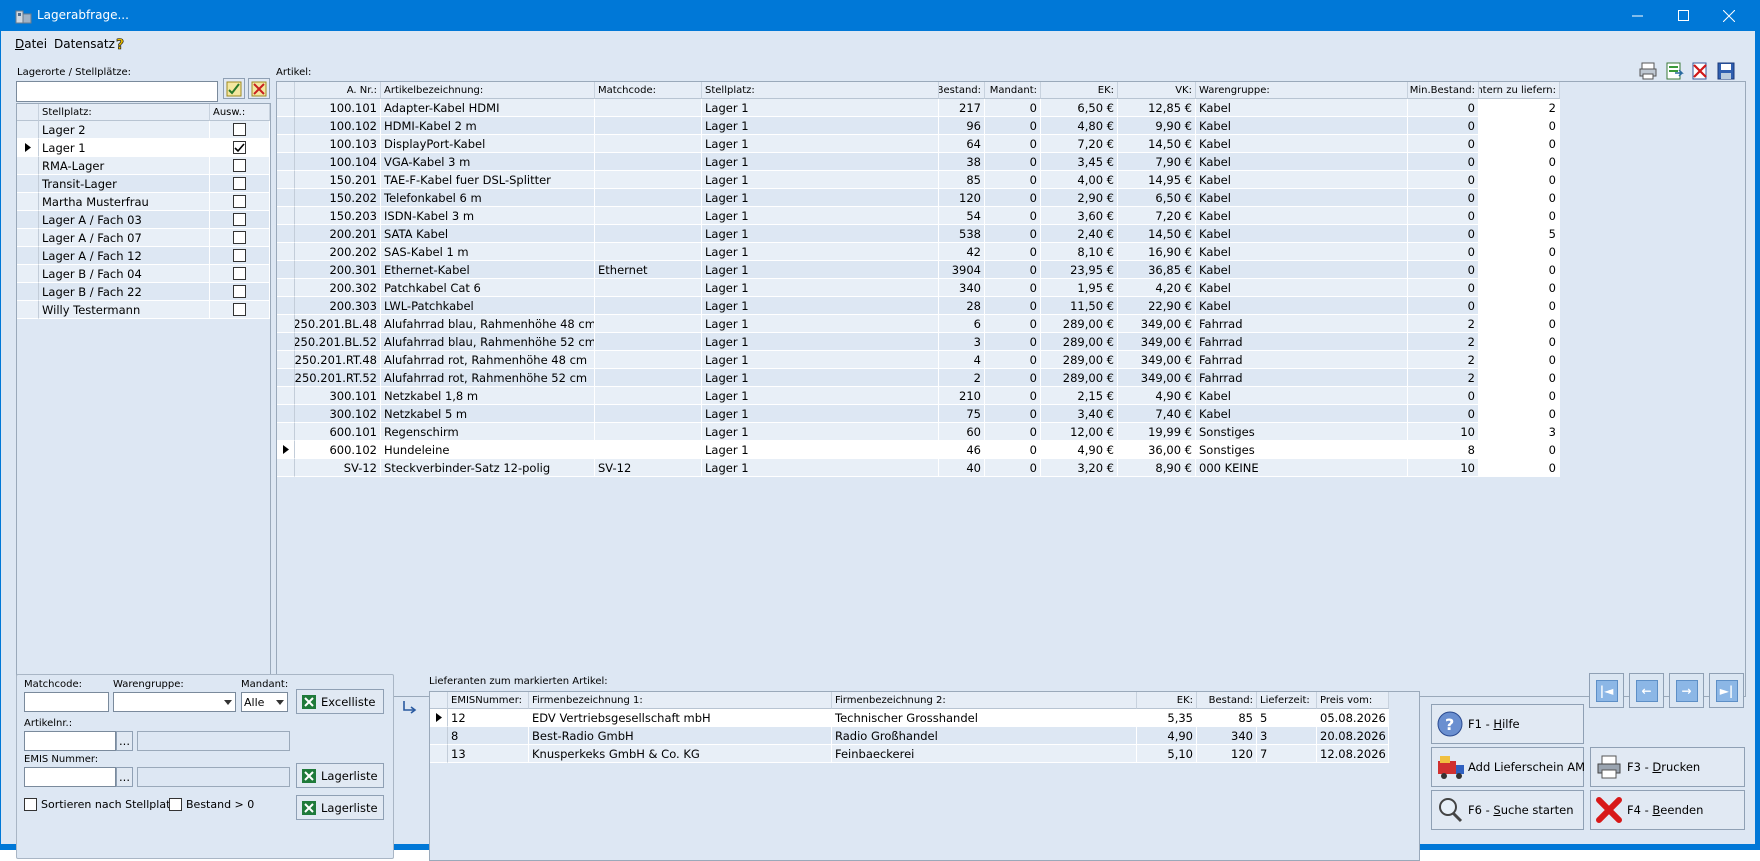 This screenshot has height=861, width=1760. Describe the element at coordinates (338, 252) in the screenshot. I see `artikel-cell: 200.202` at that location.